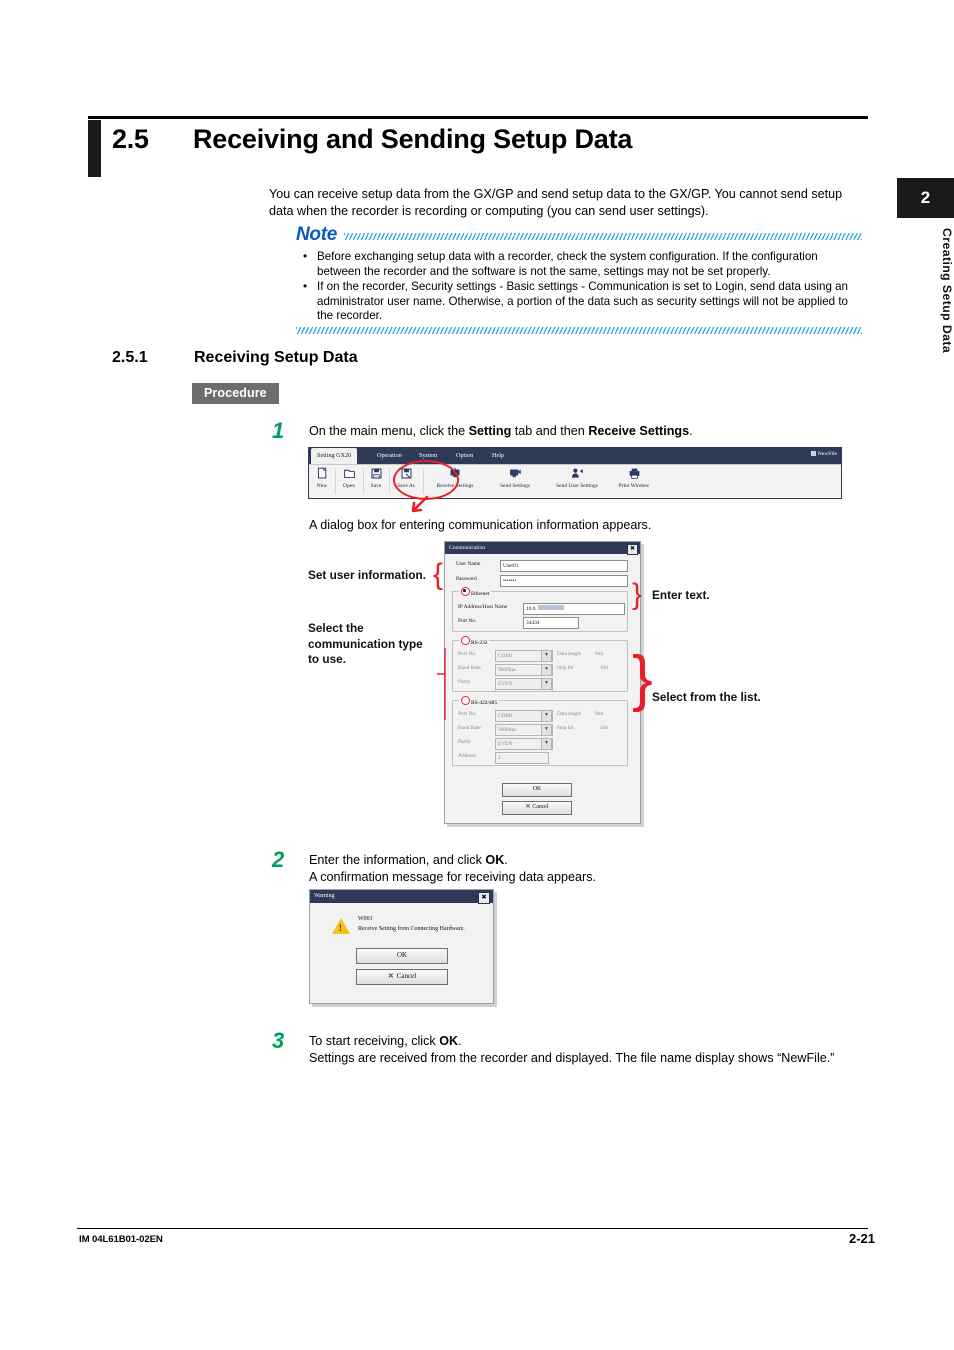  What do you see at coordinates (428, 456) in the screenshot?
I see `tab-system: System` at bounding box center [428, 456].